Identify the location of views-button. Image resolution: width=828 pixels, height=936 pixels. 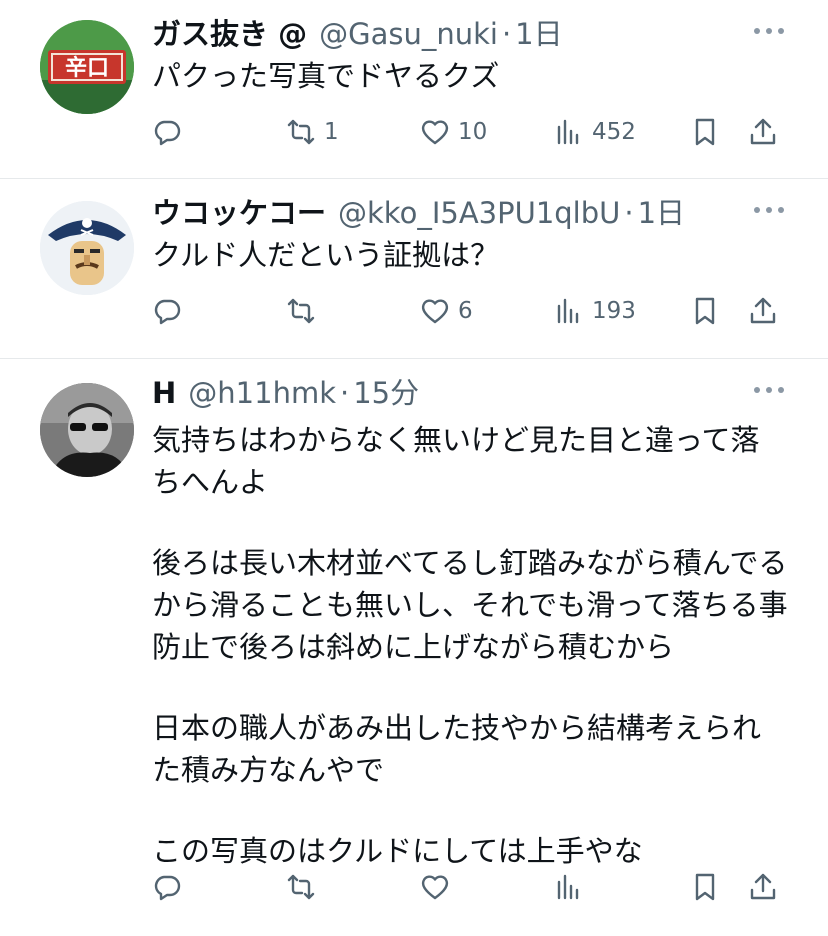
(569, 887).